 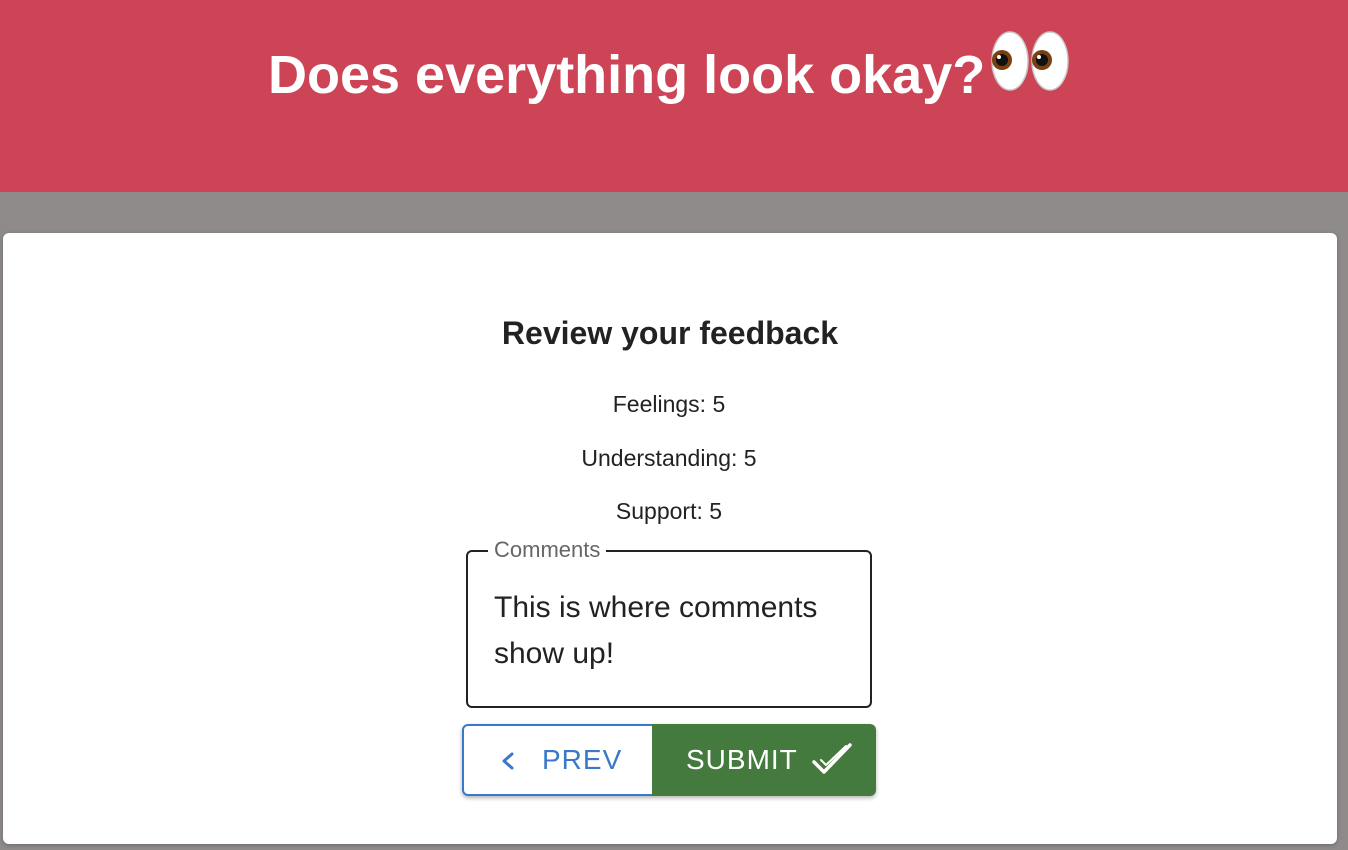 What do you see at coordinates (627, 75) in the screenshot?
I see `page-title: Does everything look okay?` at bounding box center [627, 75].